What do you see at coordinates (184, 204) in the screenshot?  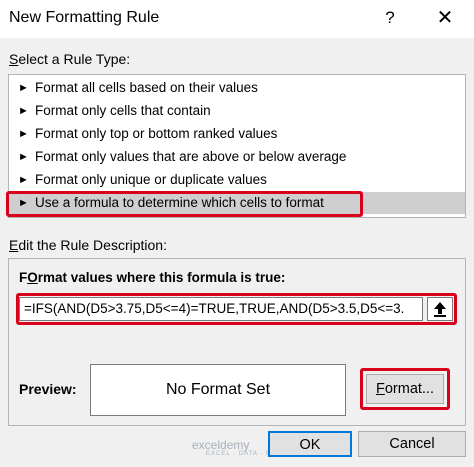 I see `highlight-box-formula-rule` at bounding box center [184, 204].